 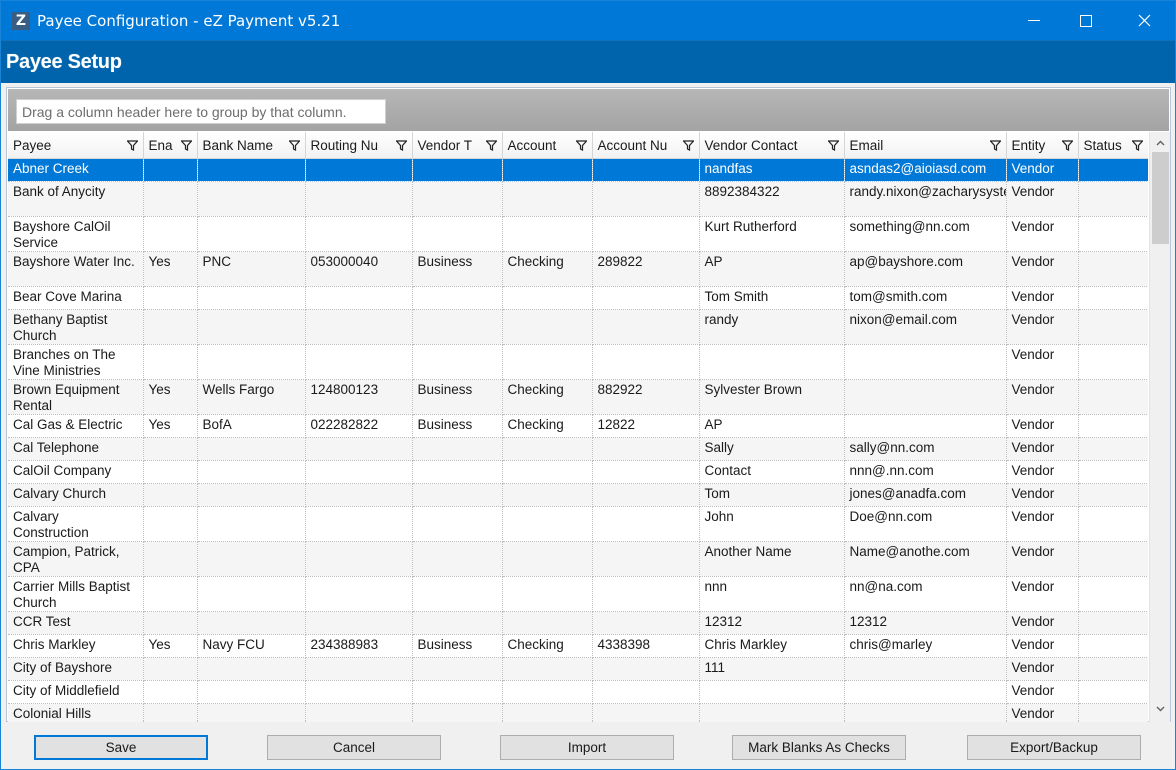 What do you see at coordinates (251, 269) in the screenshot?
I see `cell-bank-name: PNC` at bounding box center [251, 269].